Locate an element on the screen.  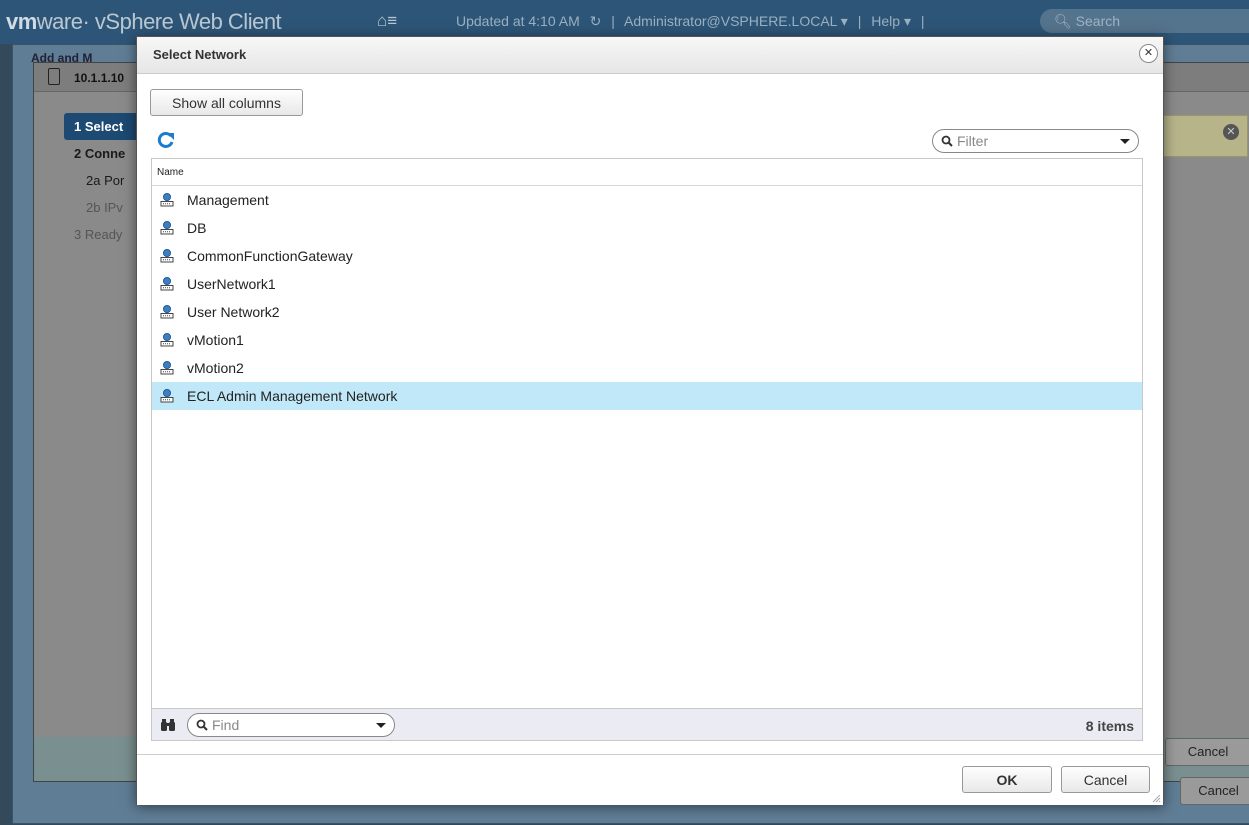
host-title: 10.1.1.10 is located at coordinates (99, 78).